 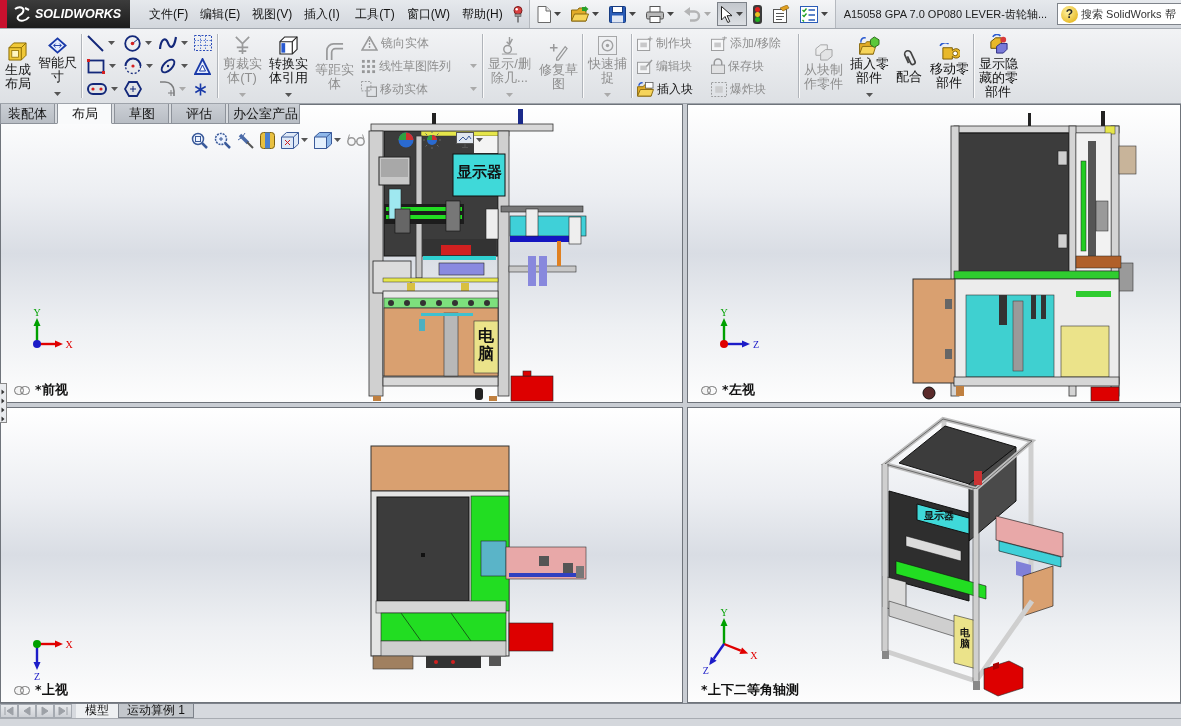 What do you see at coordinates (356, 140) in the screenshot?
I see `glasses-icon` at bounding box center [356, 140].